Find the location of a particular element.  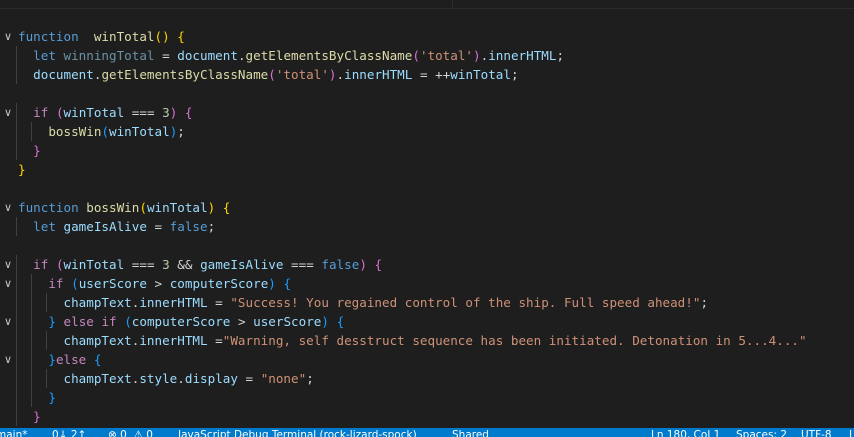

code-token: } is located at coordinates (52, 397).